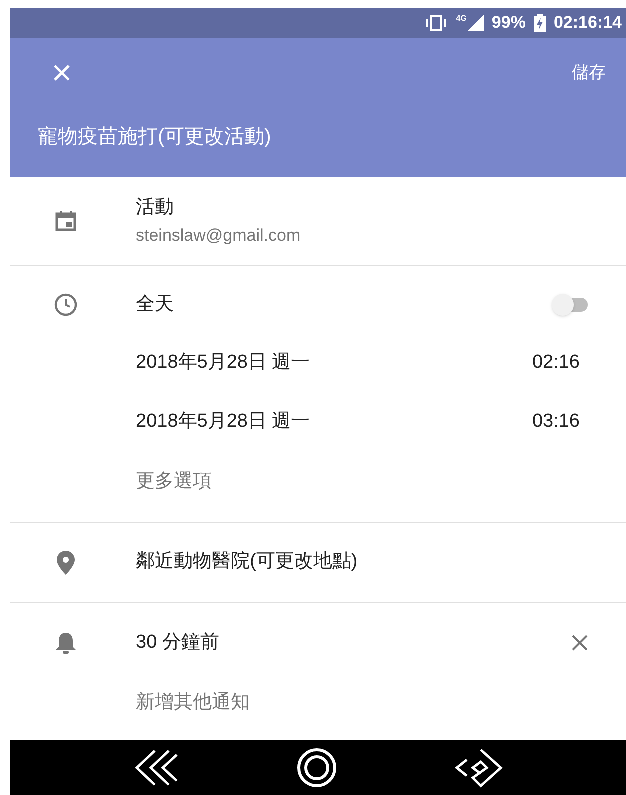  I want to click on time-field: 02:16, so click(556, 363).